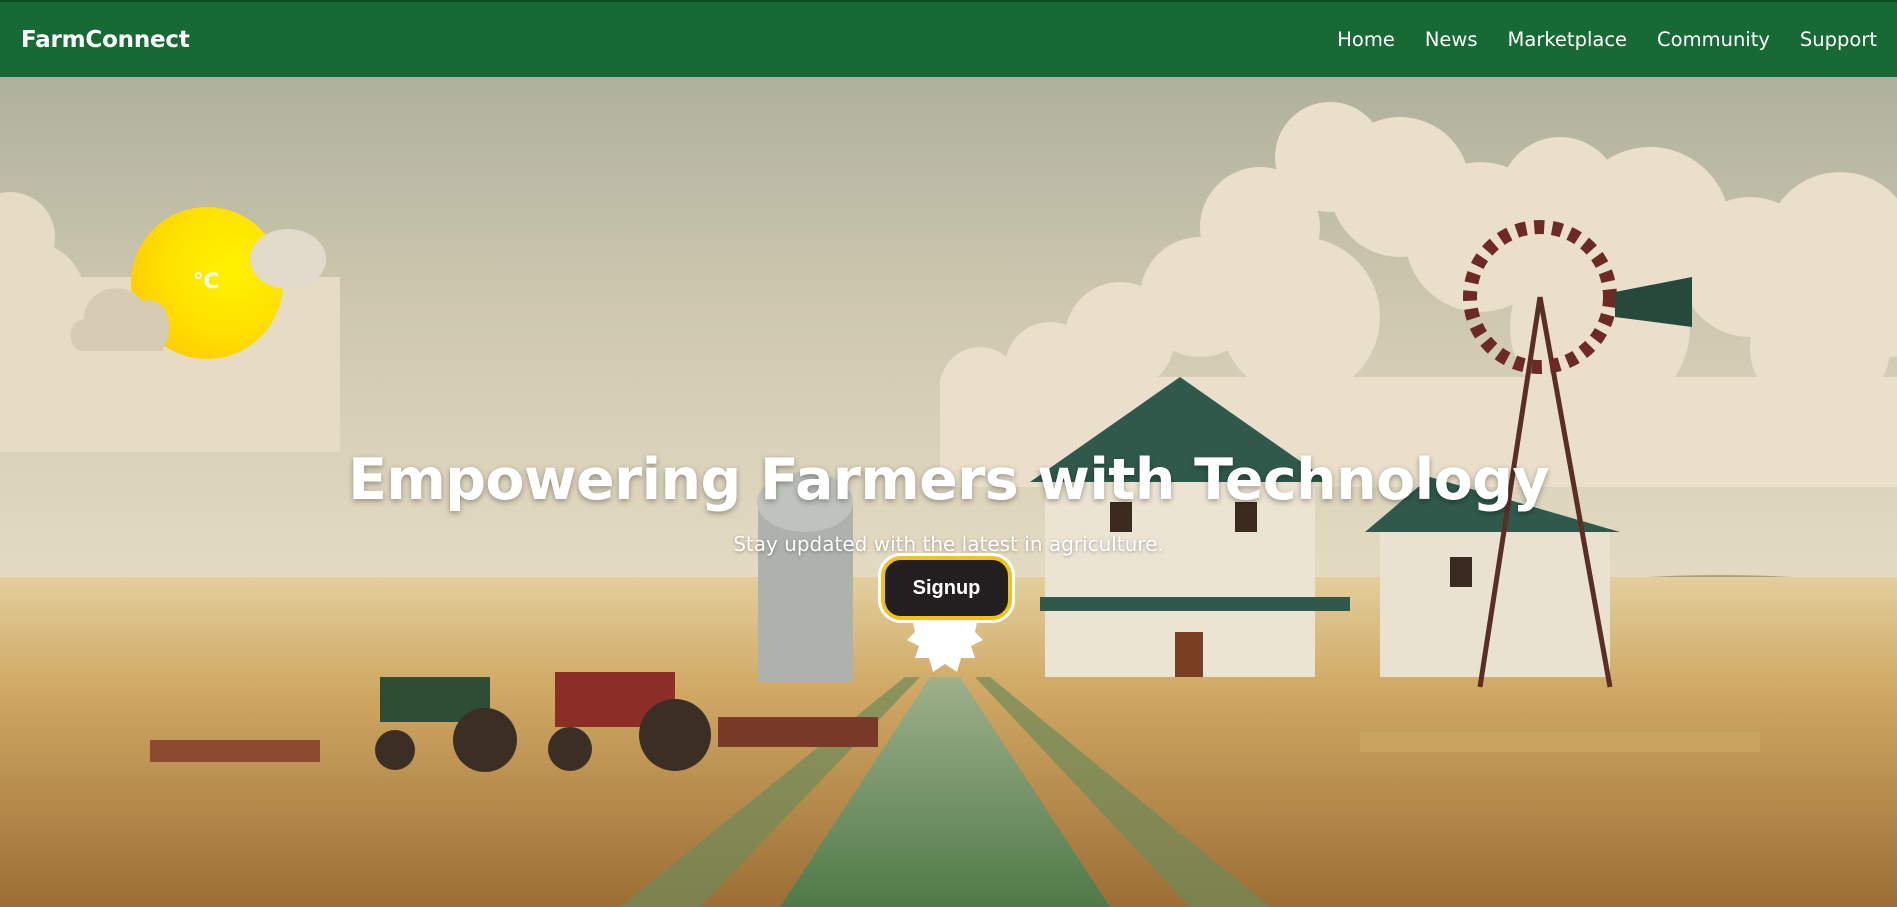 The width and height of the screenshot is (1897, 907). I want to click on cloud-icon-small, so click(288, 259).